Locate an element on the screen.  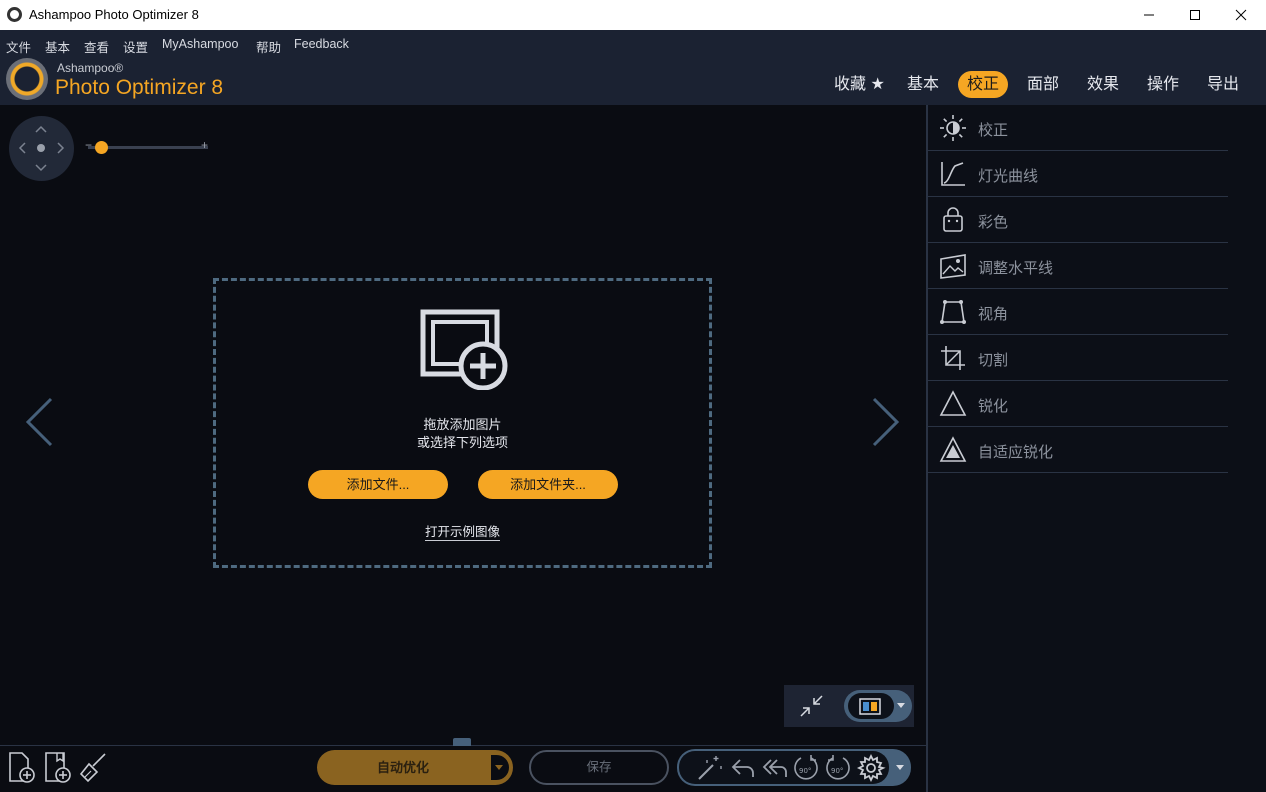
maximize-button is located at coordinates (1195, 15).